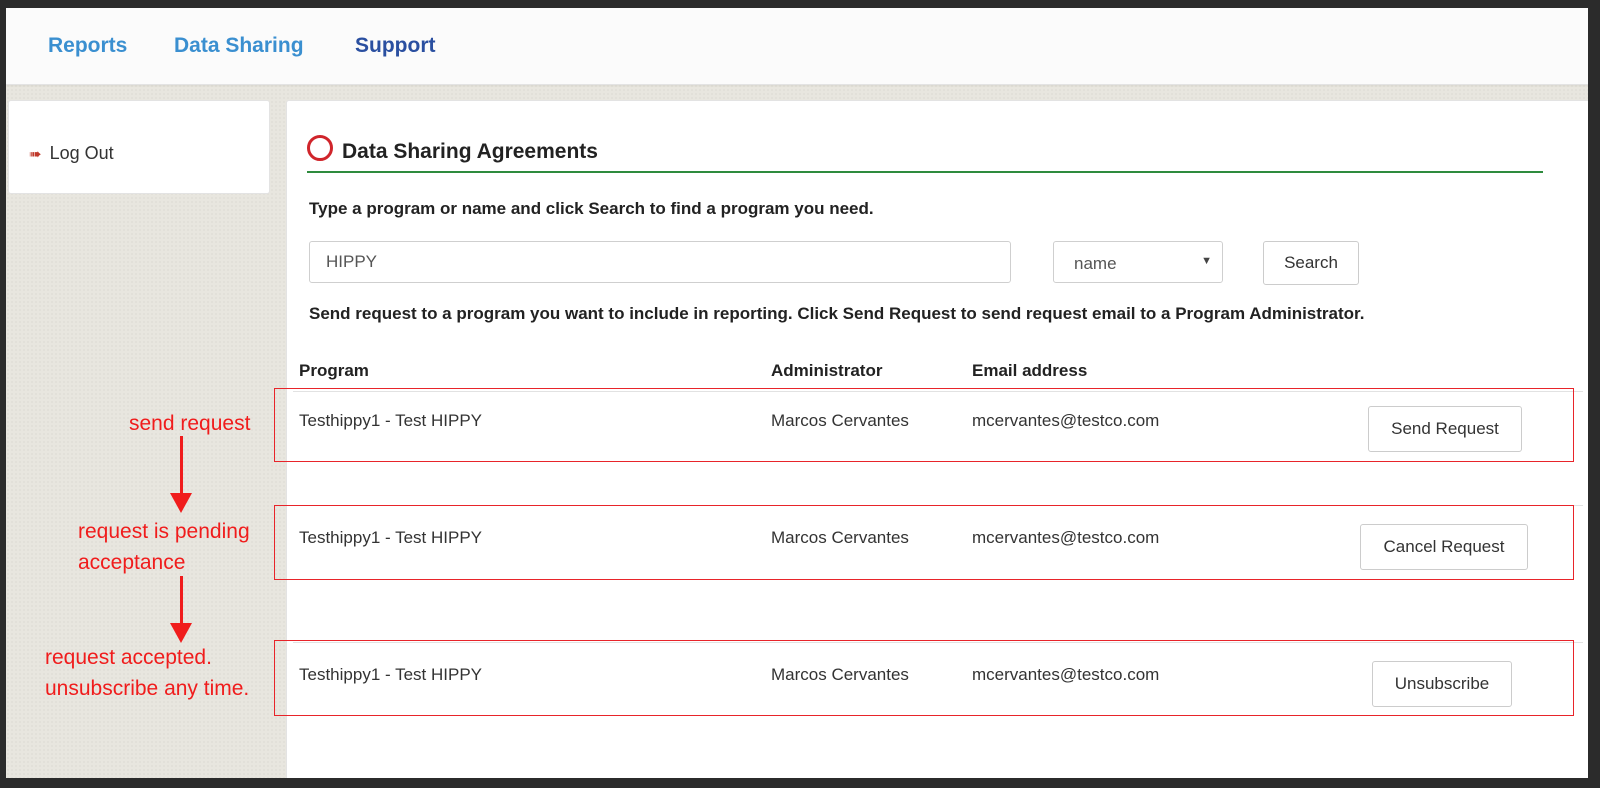 The height and width of the screenshot is (788, 1600). I want to click on logout-link: ➠ Log Out, so click(71, 153).